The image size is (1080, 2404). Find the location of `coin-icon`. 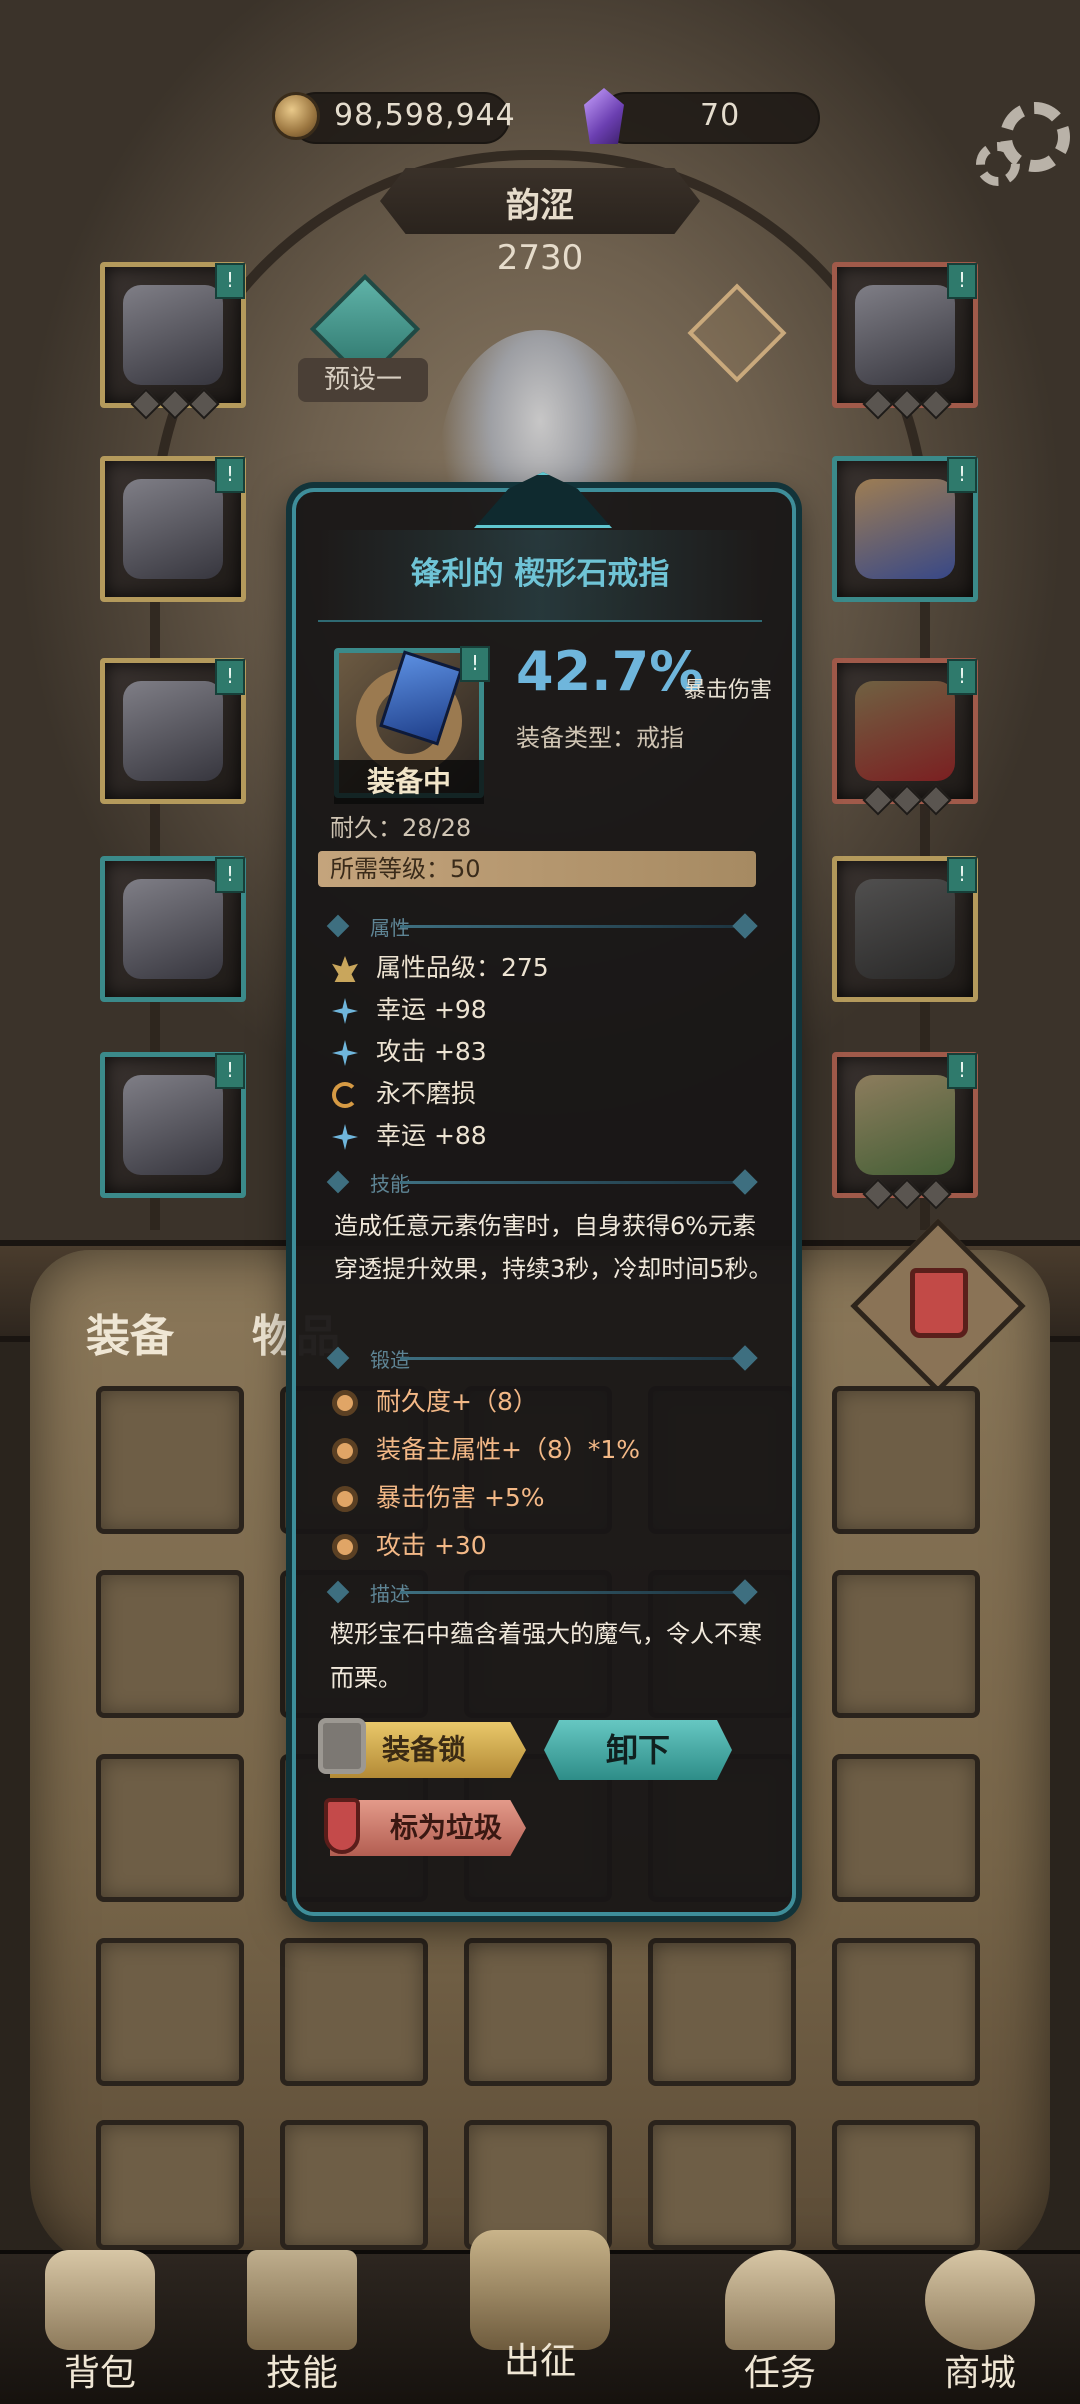

coin-icon is located at coordinates (296, 116).